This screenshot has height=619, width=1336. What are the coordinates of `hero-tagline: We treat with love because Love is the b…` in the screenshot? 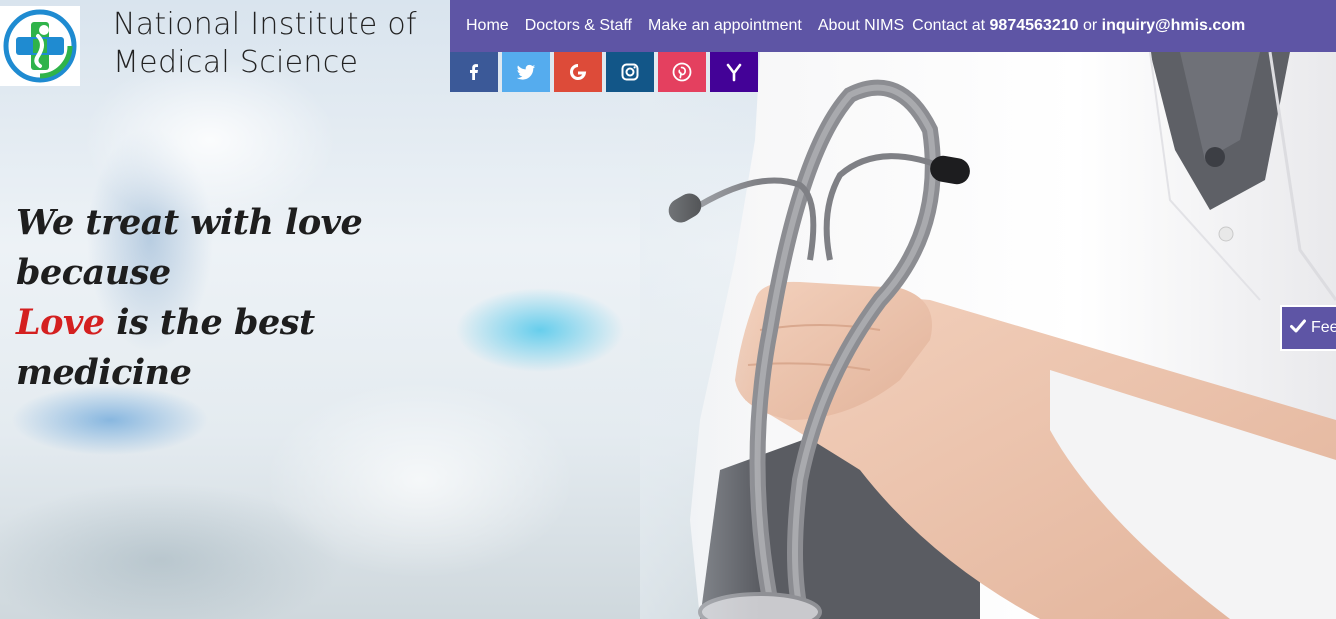 It's located at (236, 298).